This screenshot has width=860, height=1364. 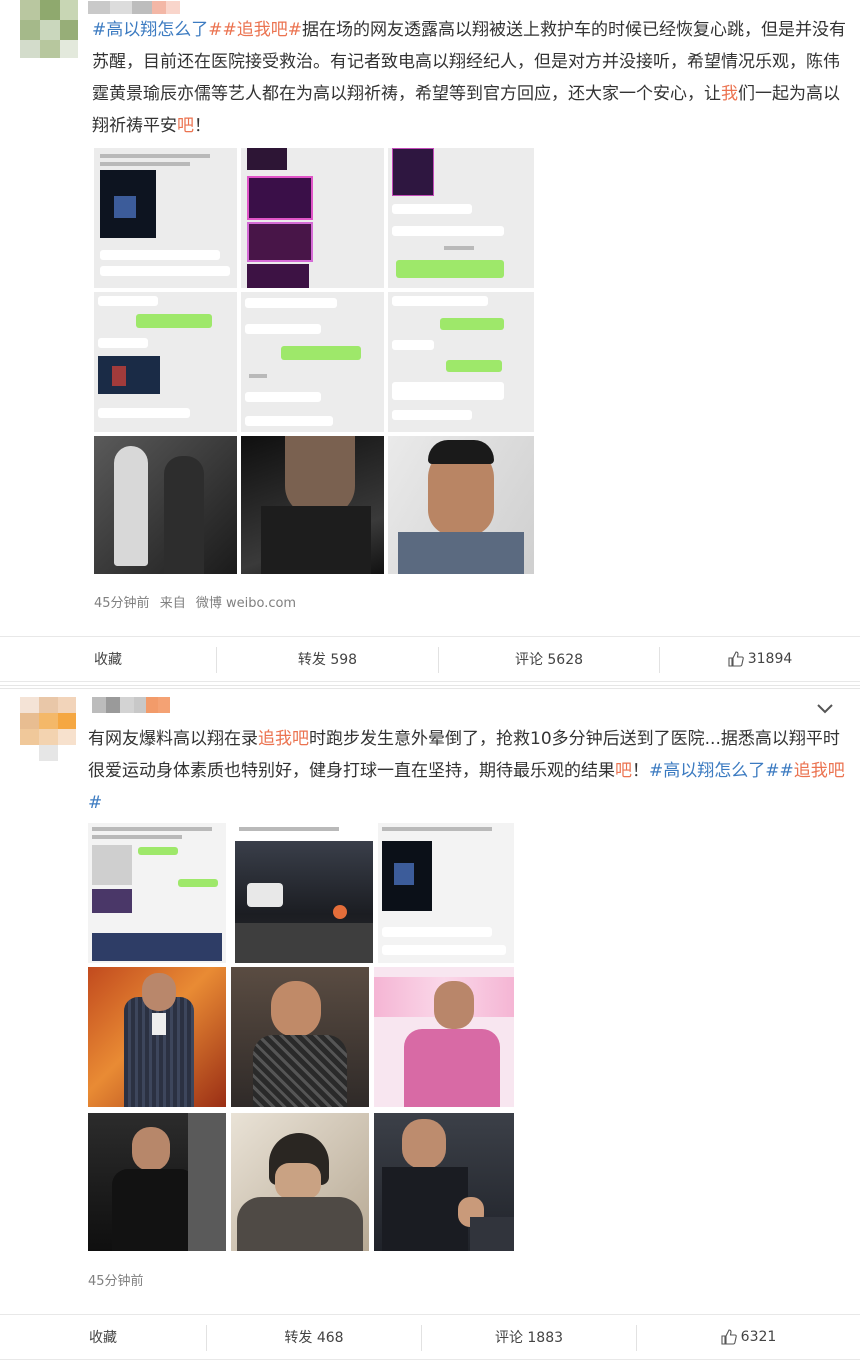 I want to click on post-meta: 45分钟前 来自 微博 weibo.com, so click(x=198, y=601).